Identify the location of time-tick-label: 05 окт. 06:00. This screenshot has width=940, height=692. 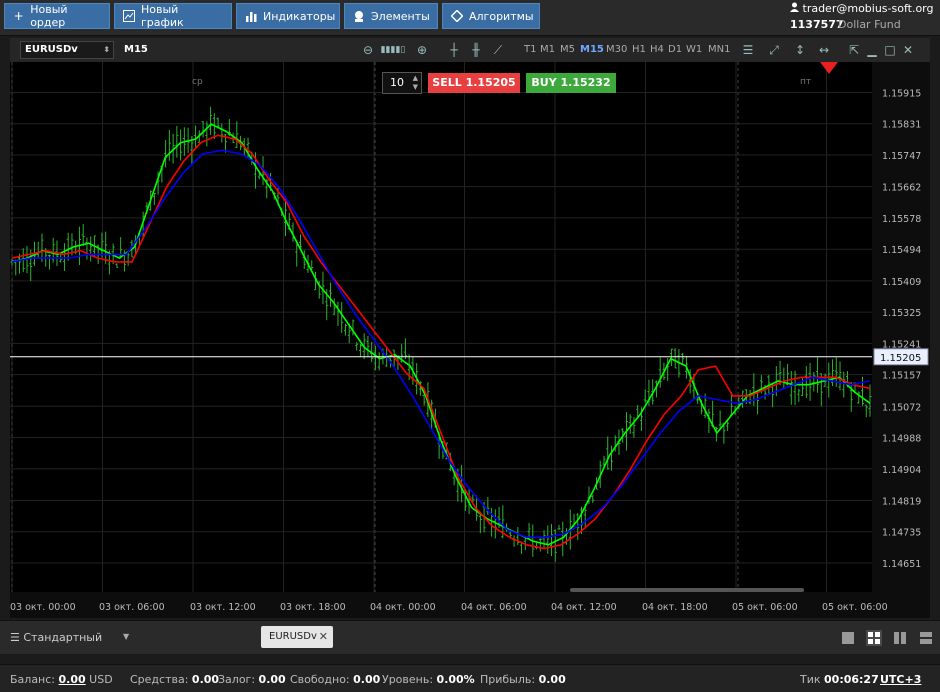
(765, 607).